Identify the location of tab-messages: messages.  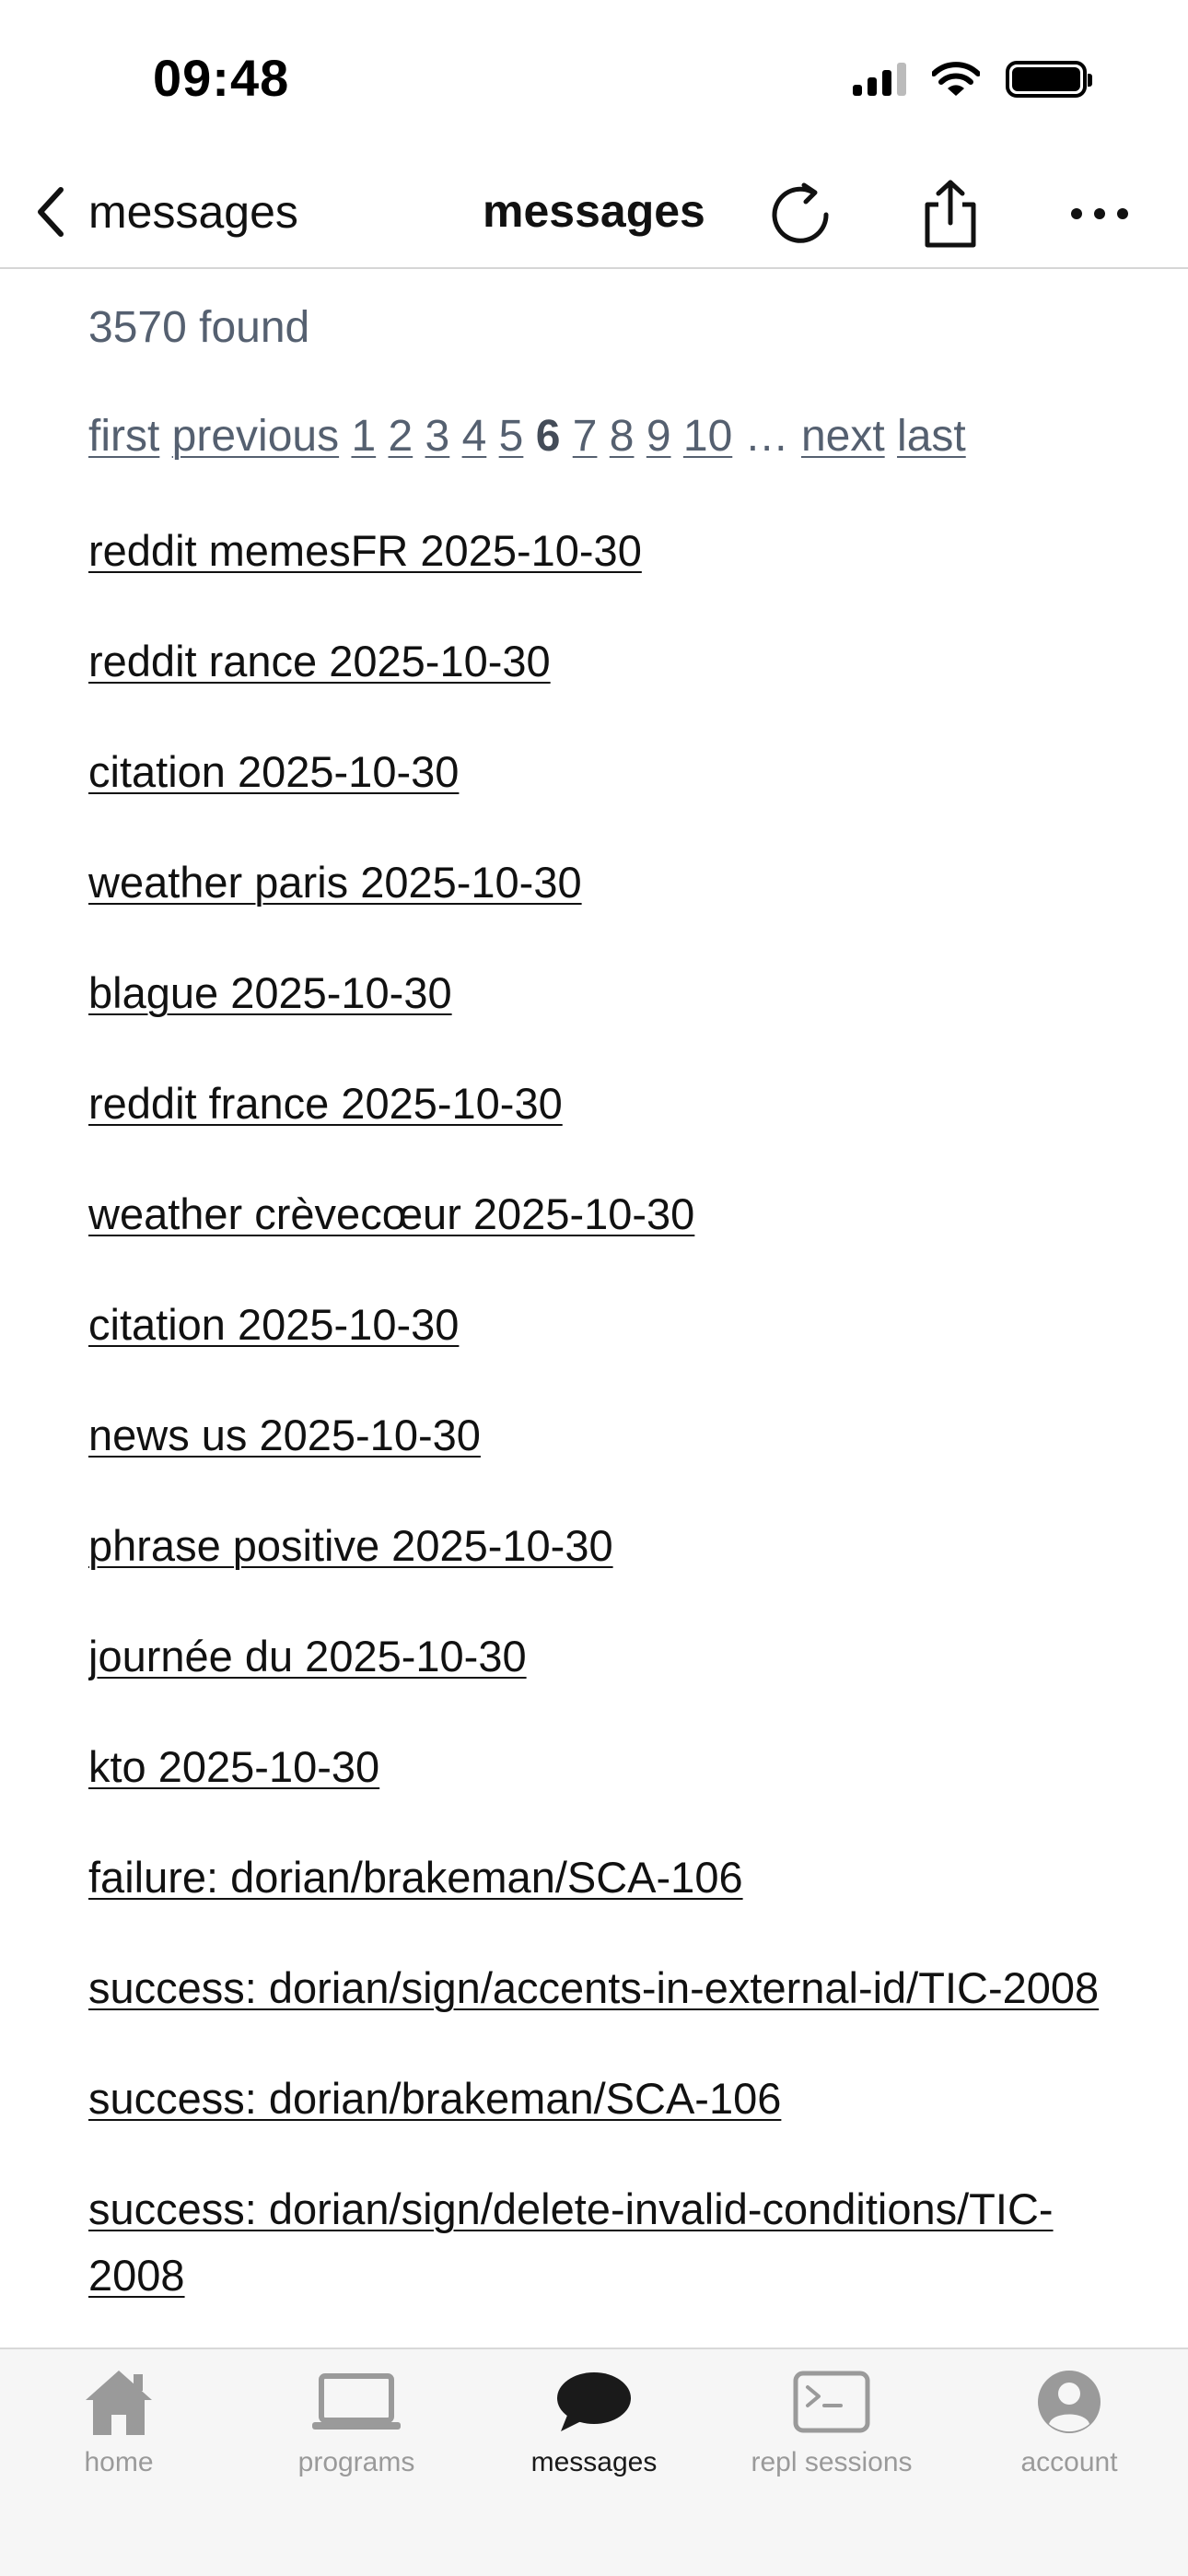
(594, 2426).